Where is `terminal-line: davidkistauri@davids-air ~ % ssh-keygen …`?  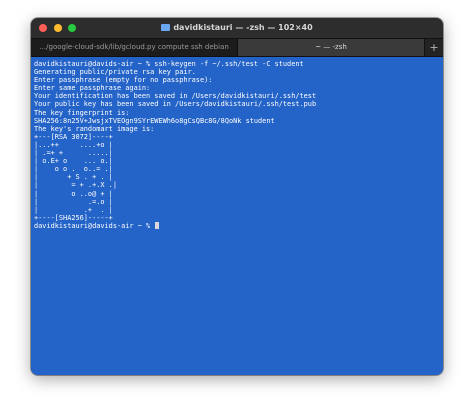 terminal-line: davidkistauri@davids-air ~ % ssh-keygen … is located at coordinates (169, 64).